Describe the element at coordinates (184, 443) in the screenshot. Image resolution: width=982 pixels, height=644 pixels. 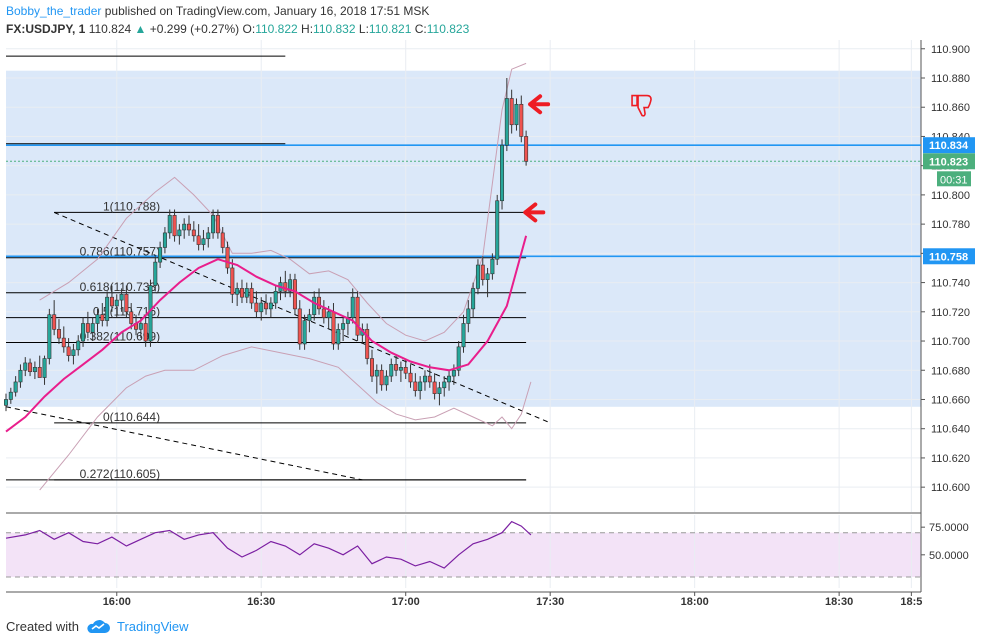
I see `trend-line` at that location.